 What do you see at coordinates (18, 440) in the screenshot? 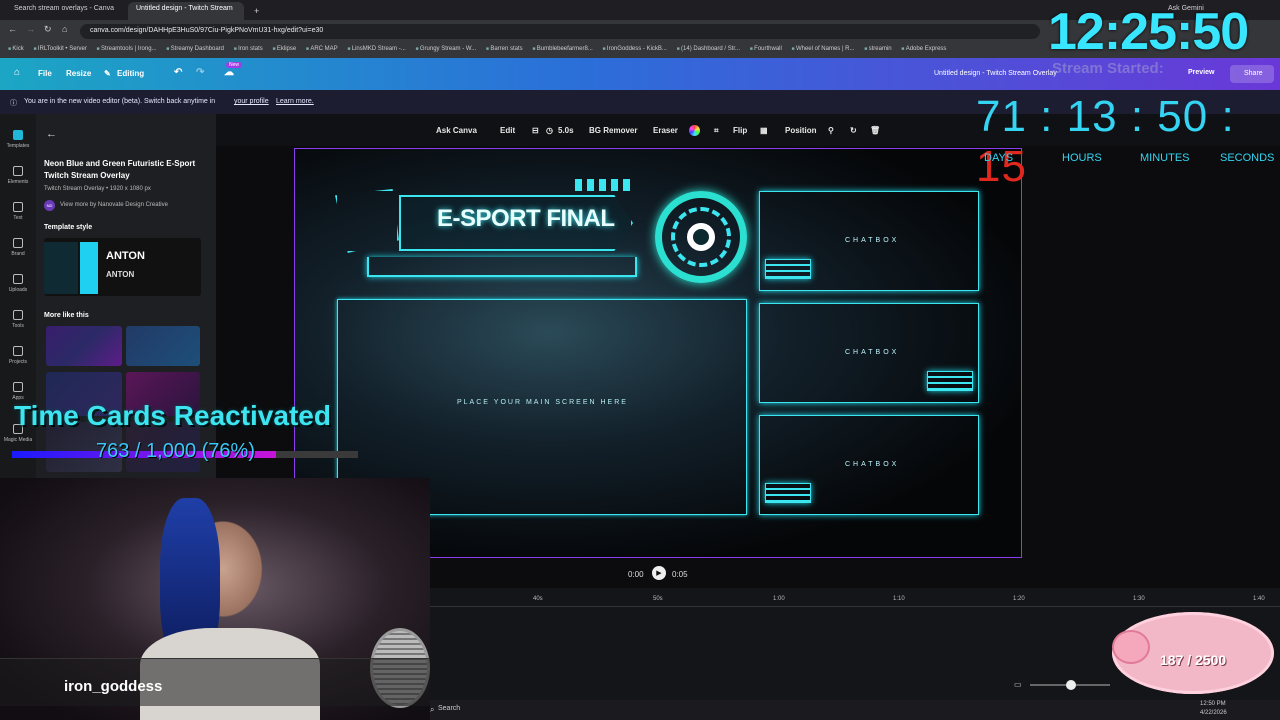
I see `rail-label: Magic Media` at bounding box center [18, 440].